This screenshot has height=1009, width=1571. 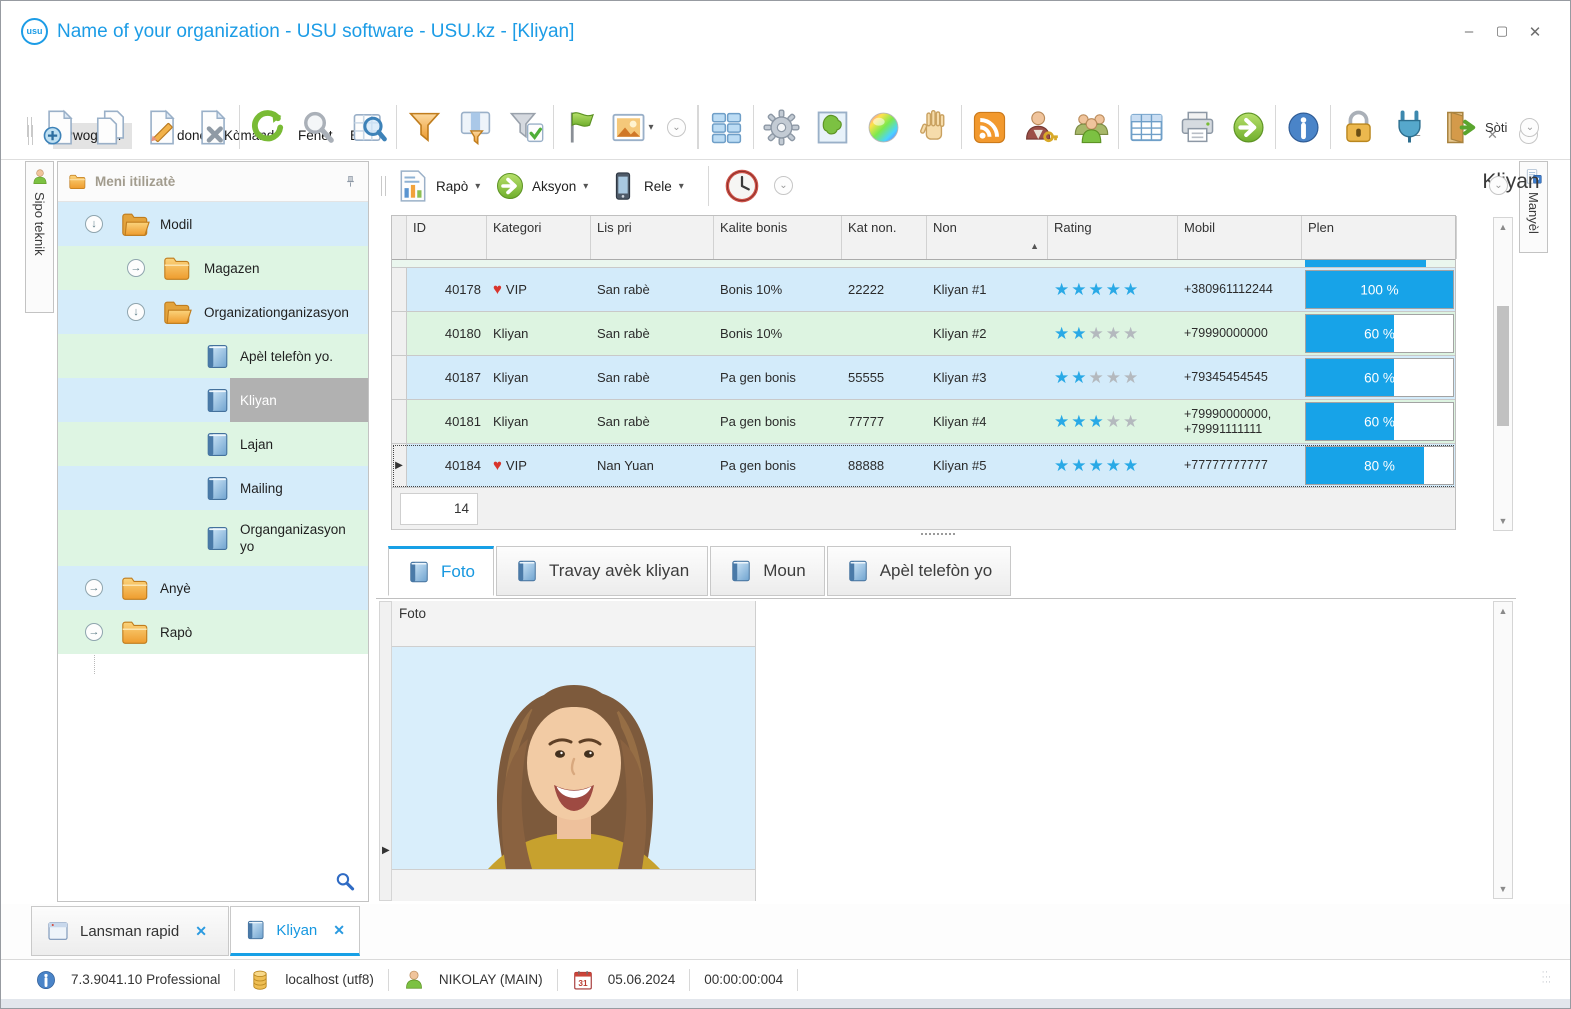 I want to click on column-header-rating: Rating, so click(x=1113, y=237).